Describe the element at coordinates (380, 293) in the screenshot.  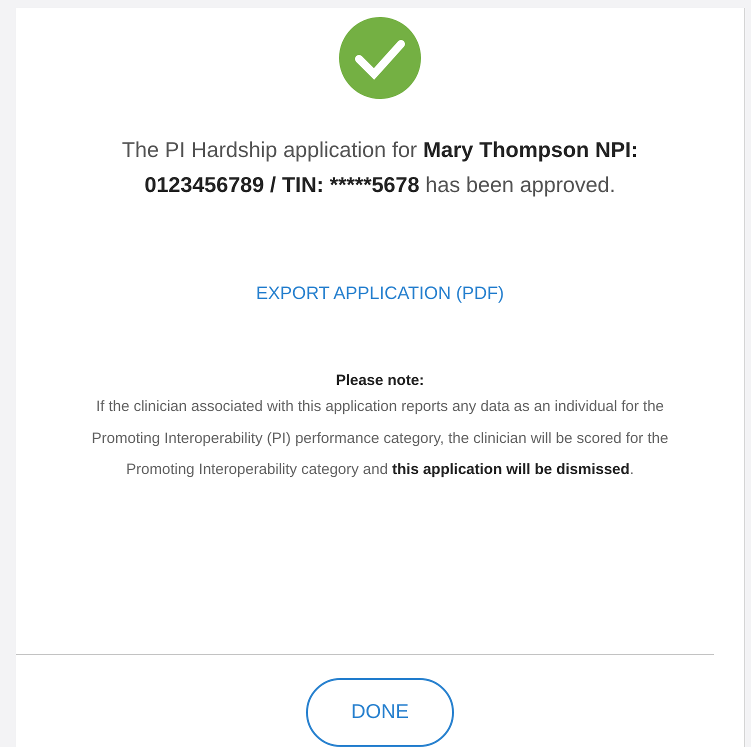
I see `export-link: EXPORT APPLICATION (PDF)` at that location.